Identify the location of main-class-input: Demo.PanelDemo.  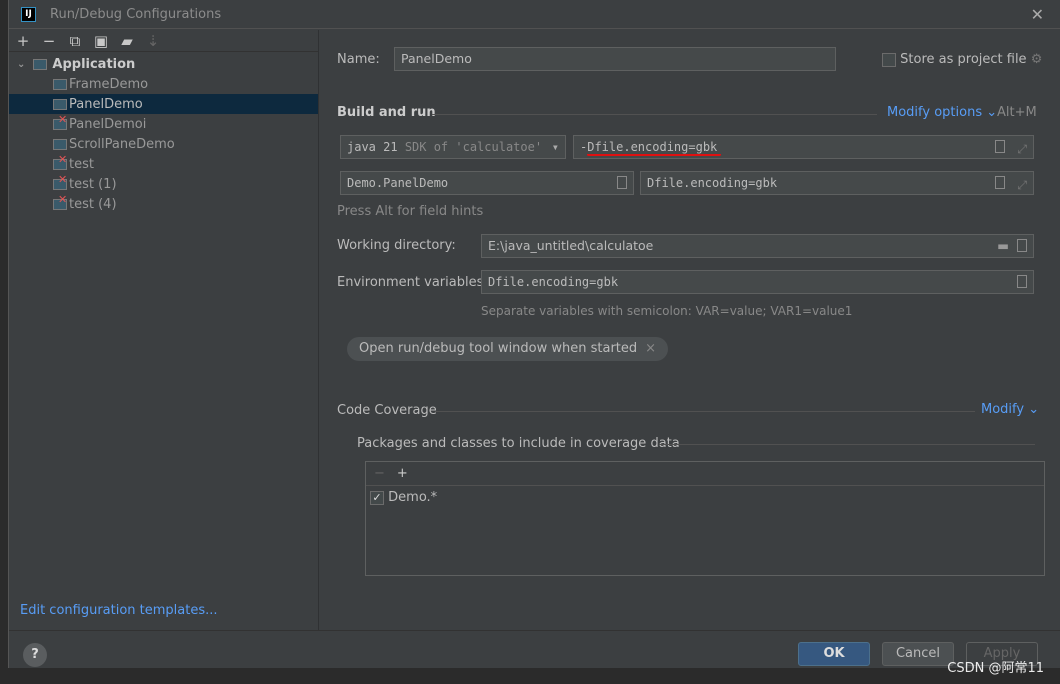
(487, 183).